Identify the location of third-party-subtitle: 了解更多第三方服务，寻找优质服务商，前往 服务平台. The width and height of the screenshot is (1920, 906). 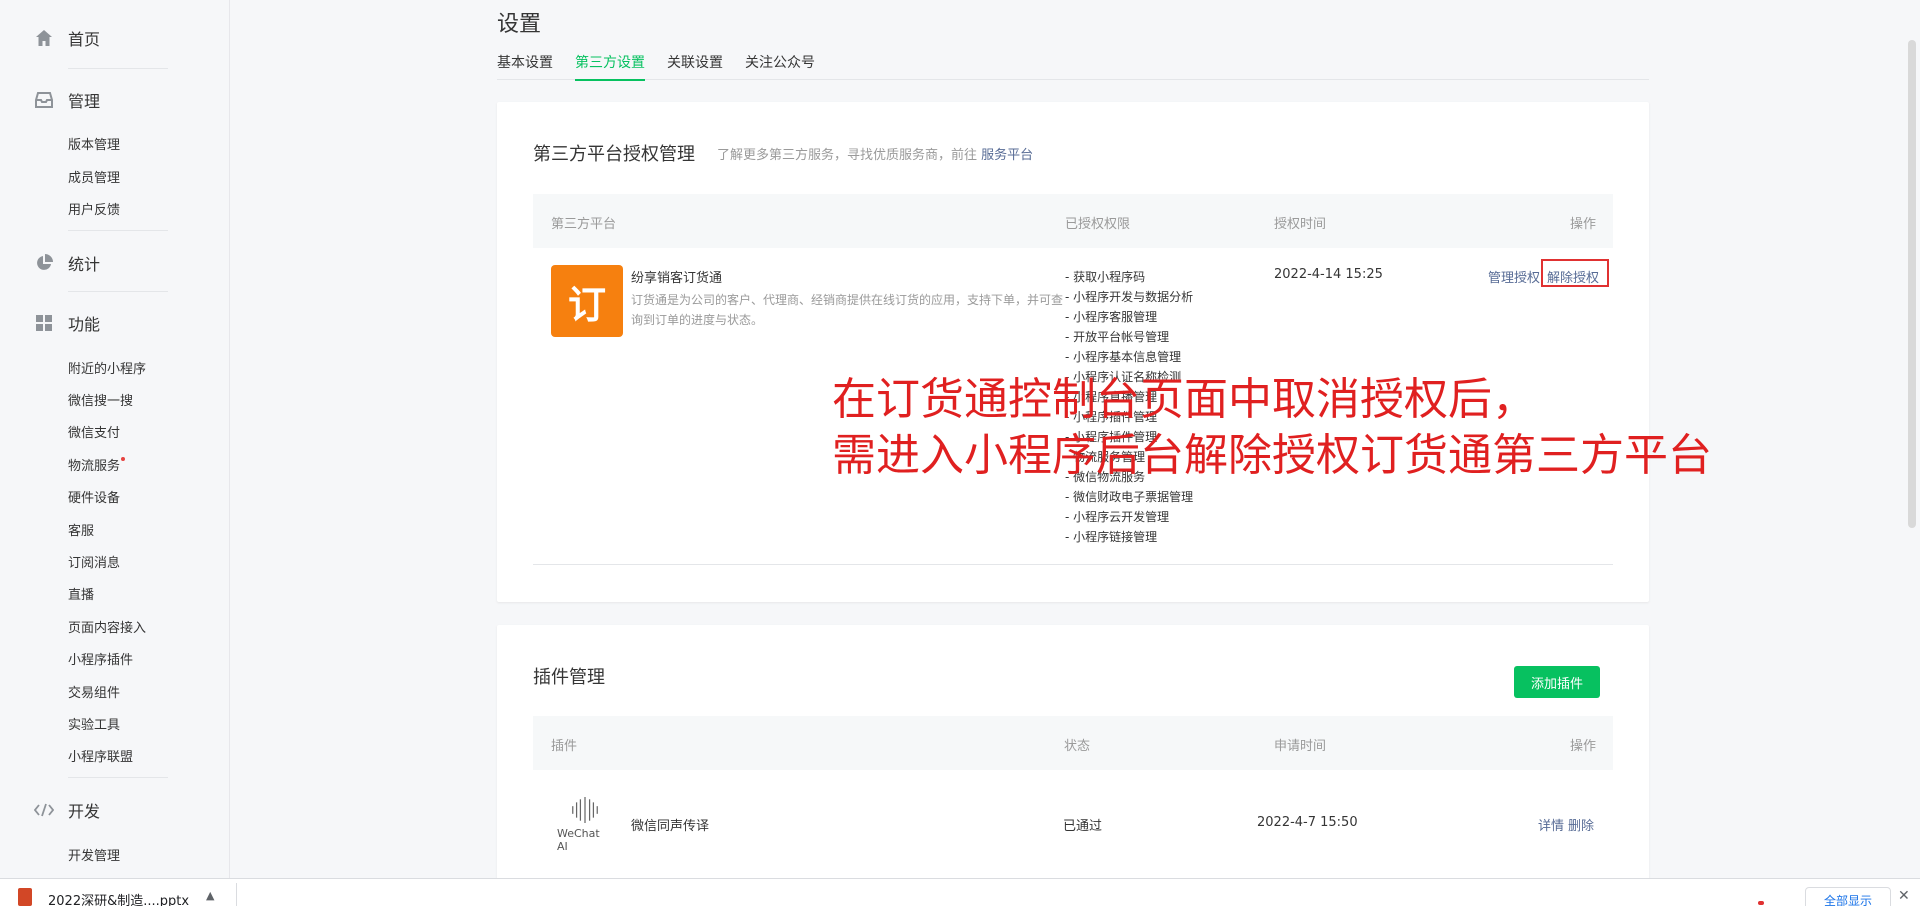
(875, 153).